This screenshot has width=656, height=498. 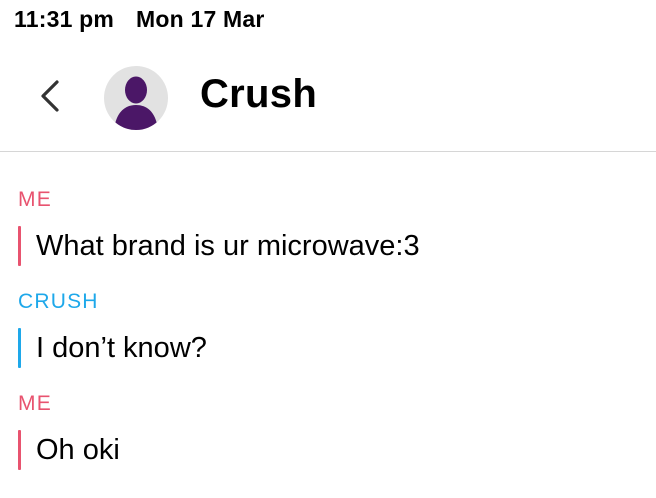 I want to click on message-group: ME What brand is ur microwave:3, so click(x=219, y=226).